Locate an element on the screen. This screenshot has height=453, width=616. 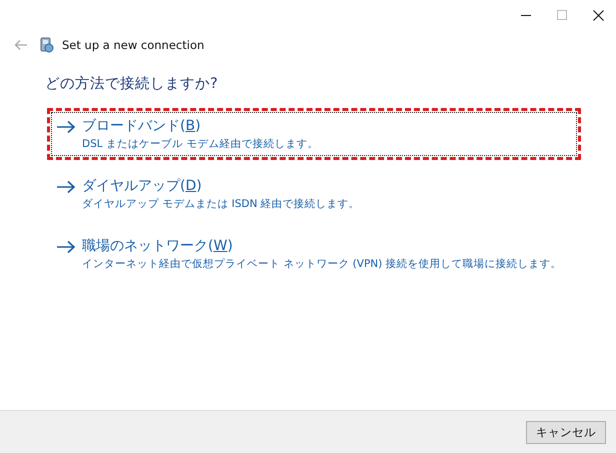
connection-option: ダイヤルアップ(D) ダイヤルアップ モデムまたは ISDN 経由で接続します。 is located at coordinates (314, 194).